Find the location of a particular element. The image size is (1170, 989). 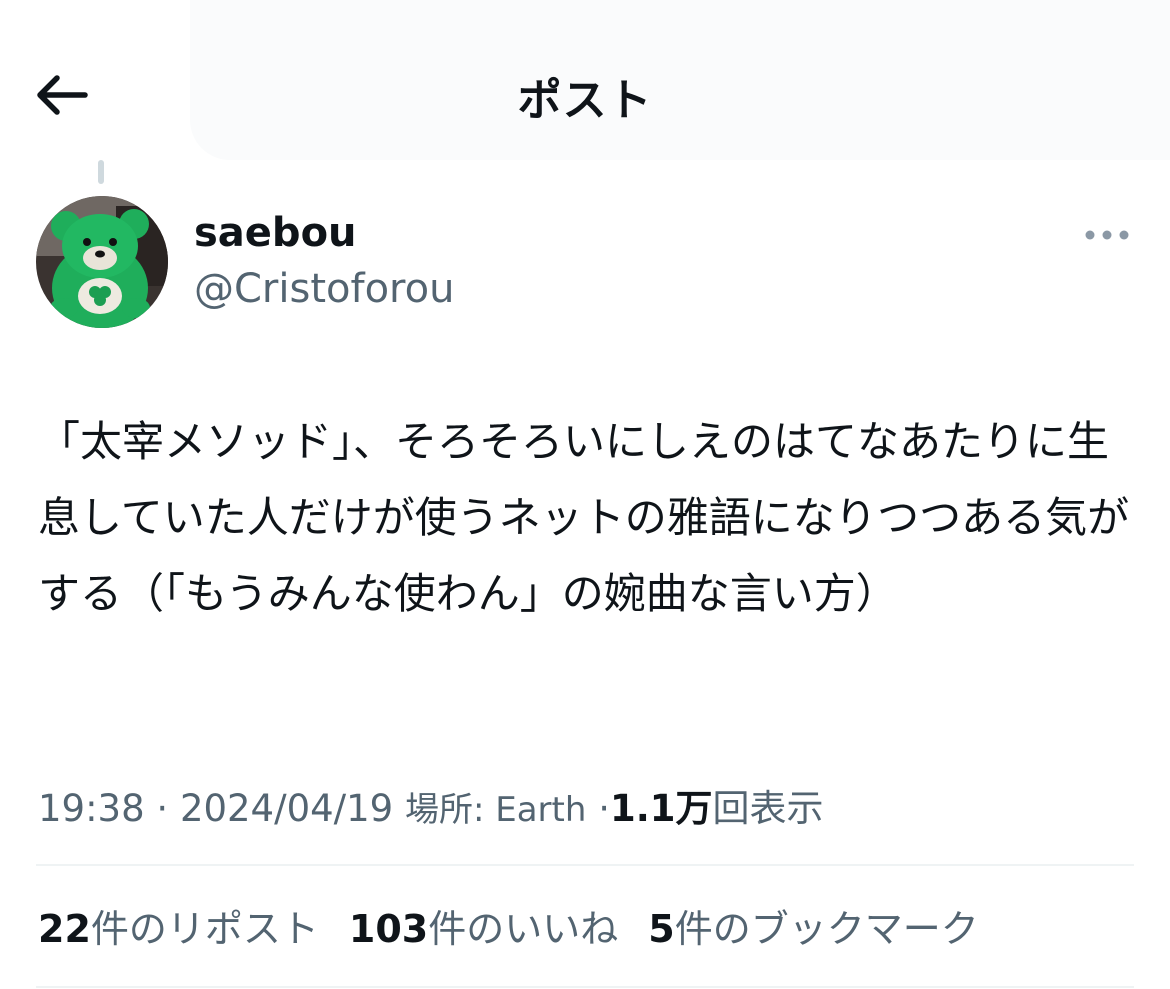

page-title: ポスト is located at coordinates (585, 100).